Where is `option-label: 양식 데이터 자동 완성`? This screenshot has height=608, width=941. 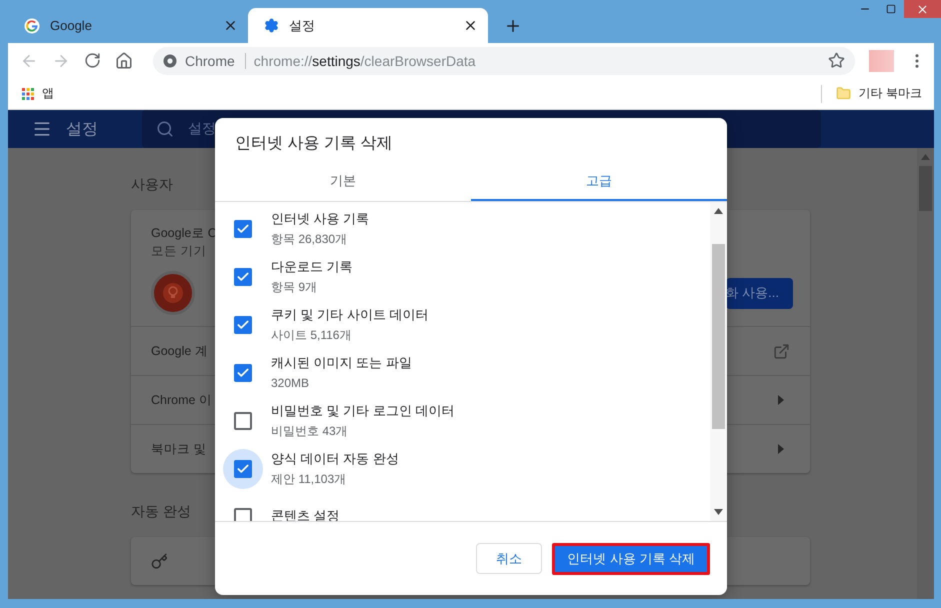
option-label: 양식 데이터 자동 완성 is located at coordinates (335, 458).